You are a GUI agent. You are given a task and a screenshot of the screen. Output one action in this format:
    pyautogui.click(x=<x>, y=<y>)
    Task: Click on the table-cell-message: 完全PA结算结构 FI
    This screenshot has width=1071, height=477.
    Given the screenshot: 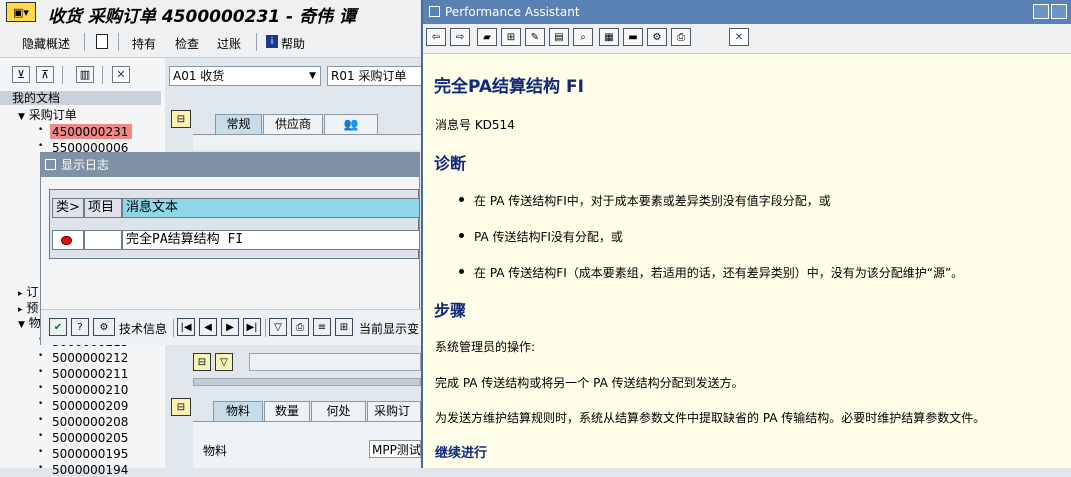 What is the action you would take?
    pyautogui.click(x=271, y=240)
    